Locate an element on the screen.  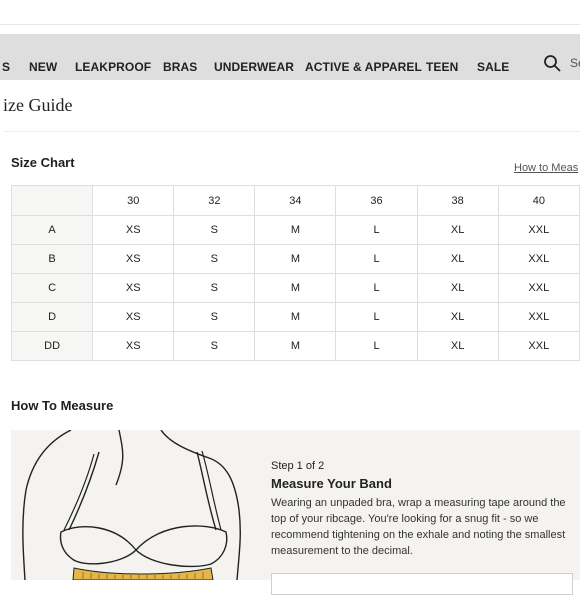
band-size-header: 38 is located at coordinates (457, 200).